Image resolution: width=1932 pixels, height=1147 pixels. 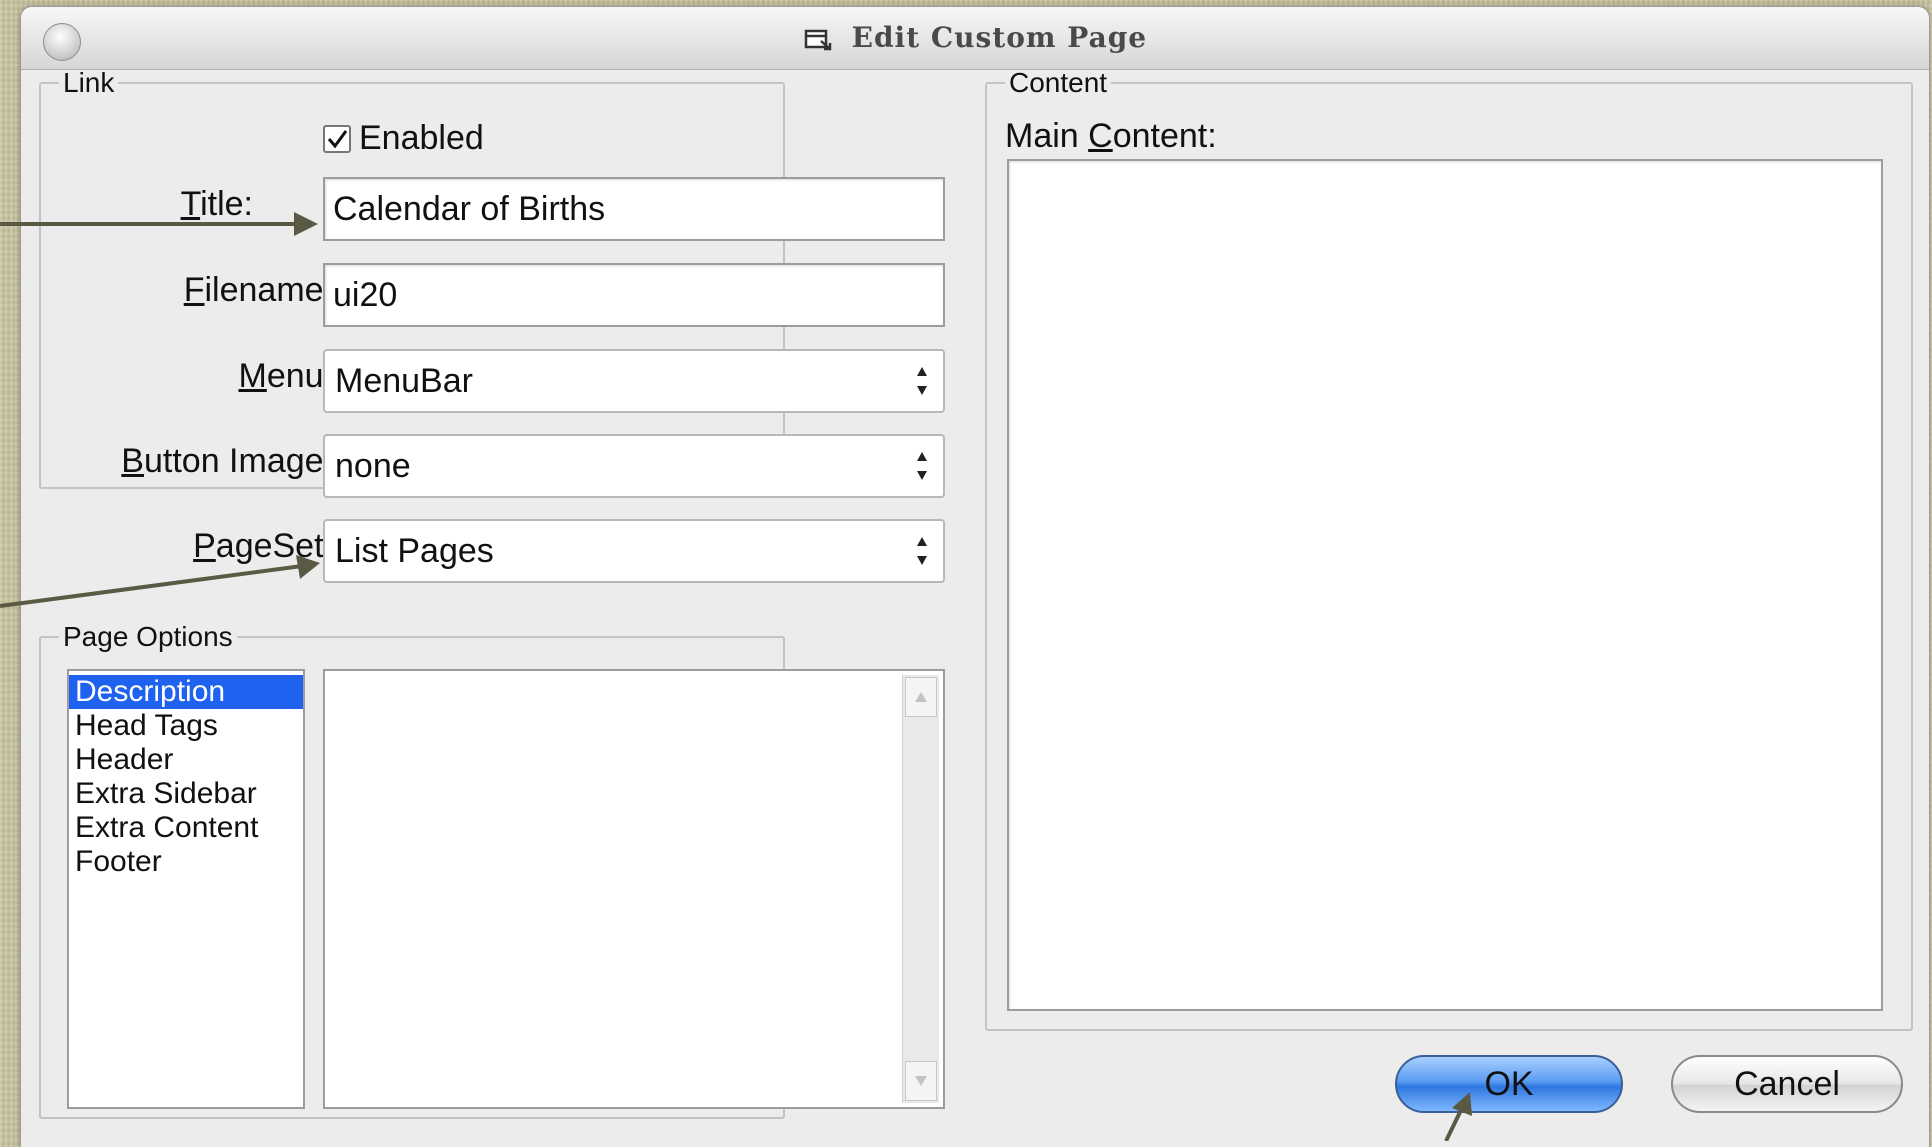 What do you see at coordinates (167, 204) in the screenshot?
I see `title-label: Title:` at bounding box center [167, 204].